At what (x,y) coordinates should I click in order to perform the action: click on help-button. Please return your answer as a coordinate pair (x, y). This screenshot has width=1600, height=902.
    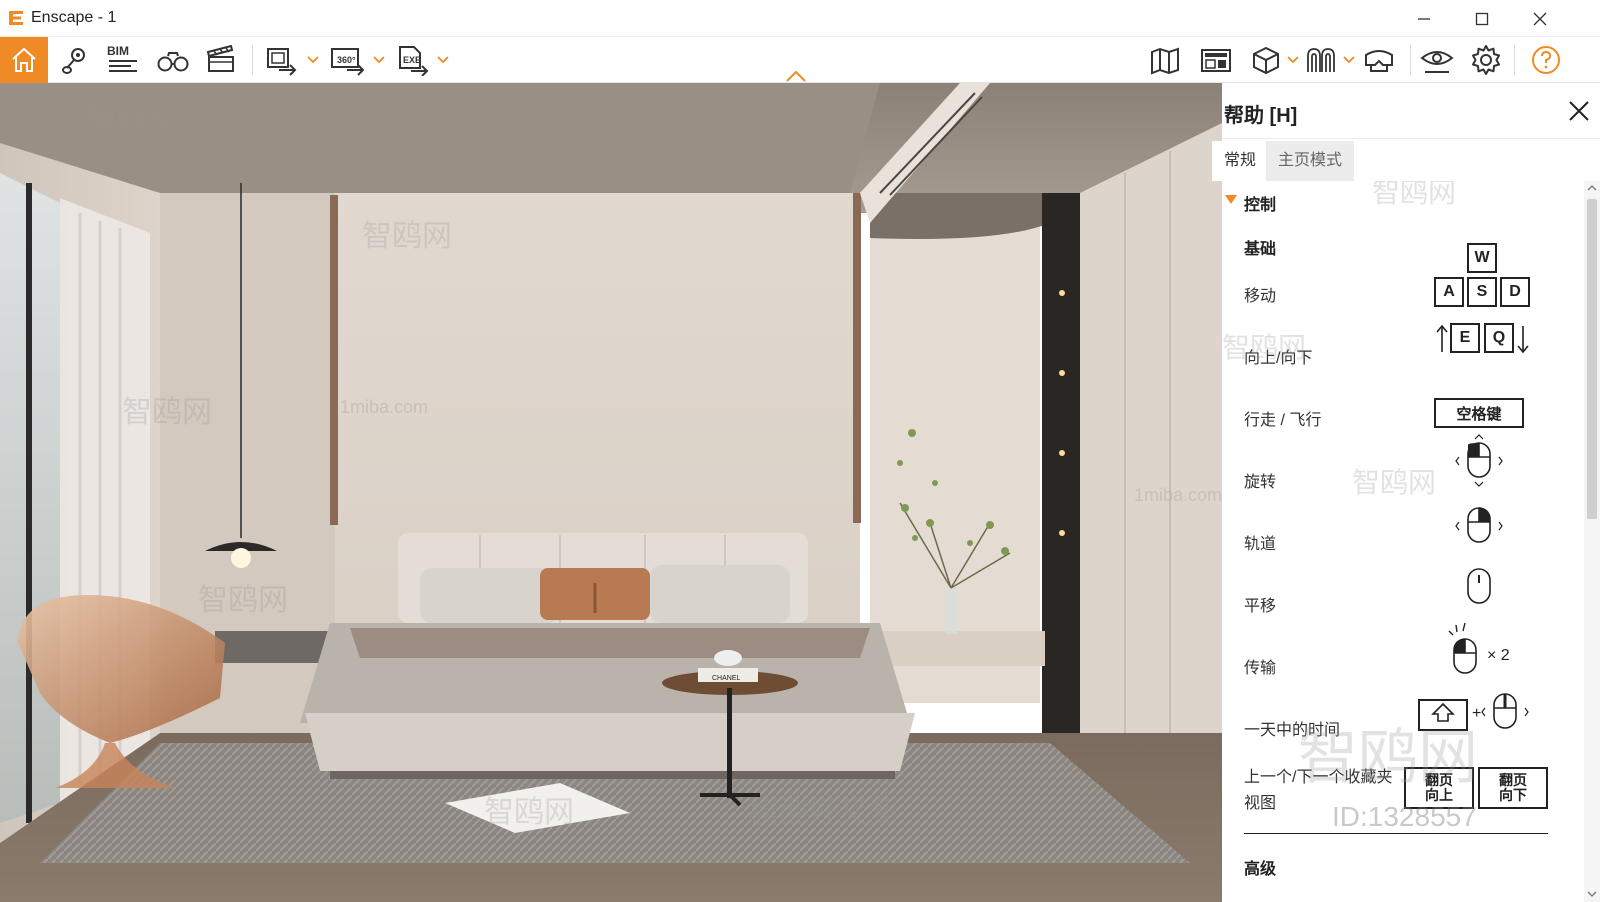
    Looking at the image, I should click on (1546, 60).